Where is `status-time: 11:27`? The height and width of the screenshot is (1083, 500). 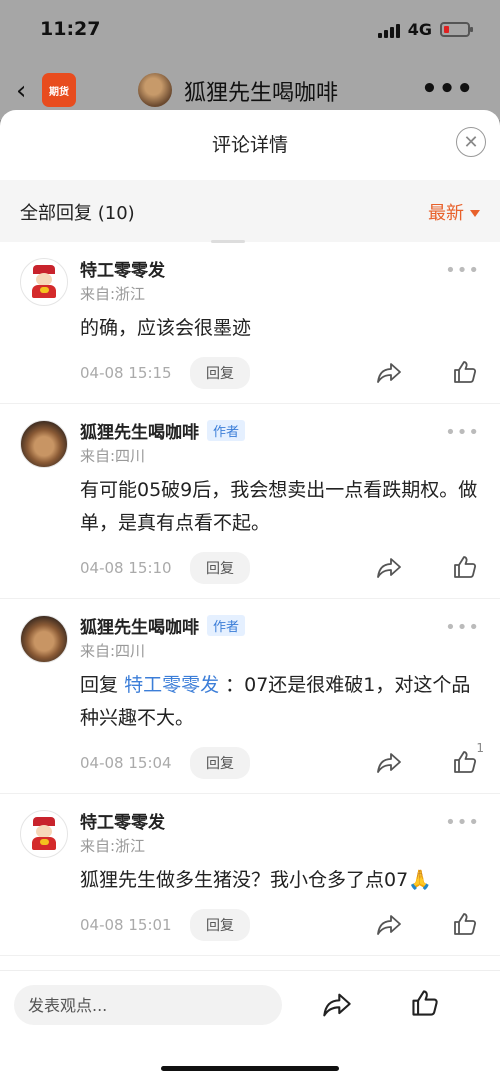 status-time: 11:27 is located at coordinates (70, 29).